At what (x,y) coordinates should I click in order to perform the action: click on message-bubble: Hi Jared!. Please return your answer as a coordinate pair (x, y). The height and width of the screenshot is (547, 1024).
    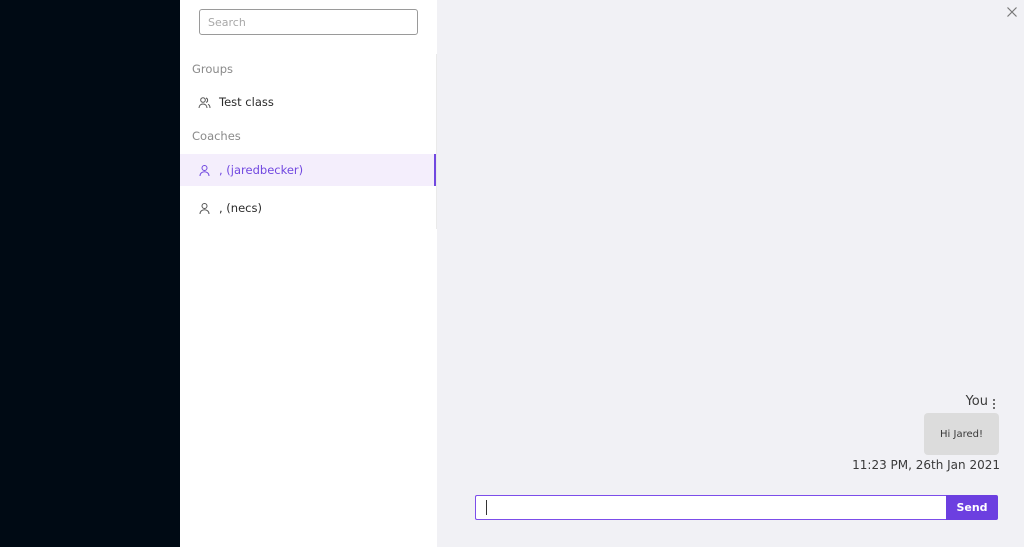
    Looking at the image, I should click on (961, 434).